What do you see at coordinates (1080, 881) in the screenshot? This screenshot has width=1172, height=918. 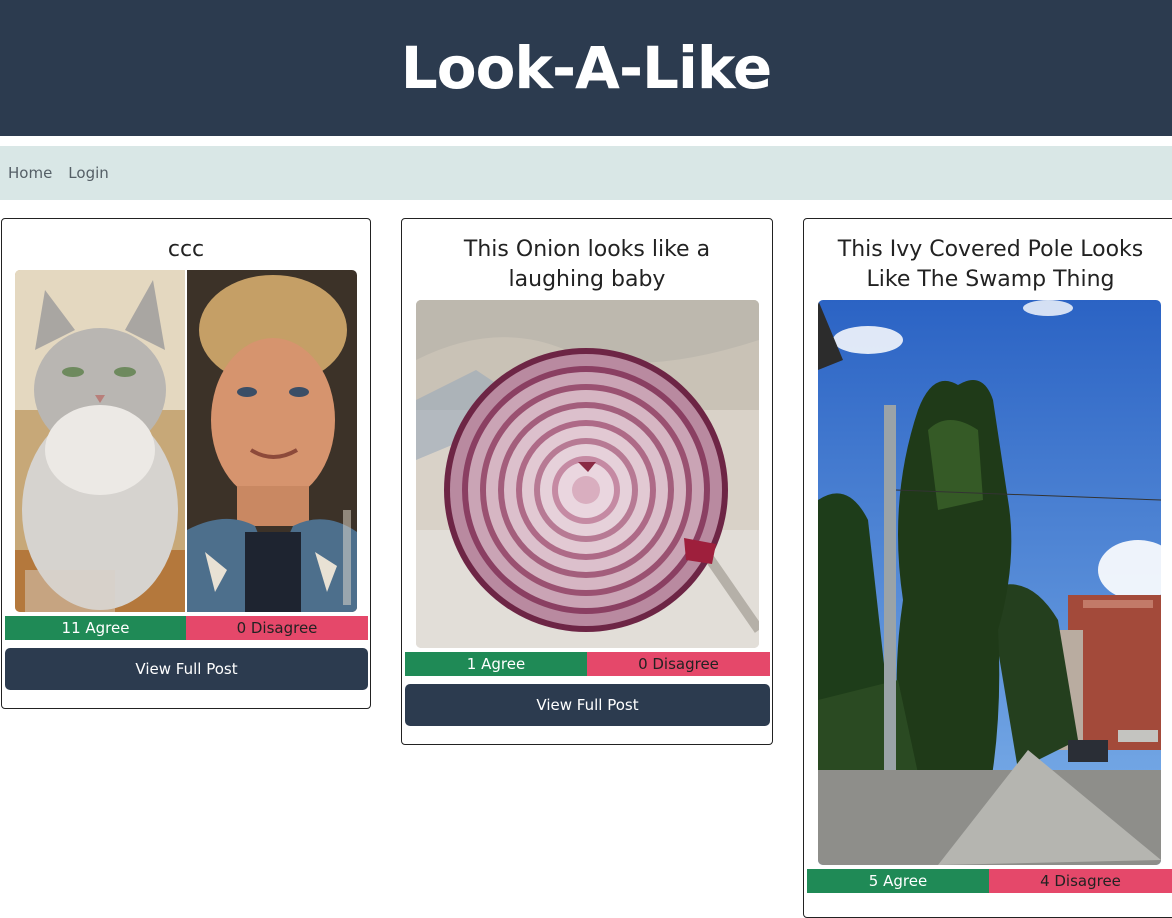 I see `disagree-button: 4 Disagree` at bounding box center [1080, 881].